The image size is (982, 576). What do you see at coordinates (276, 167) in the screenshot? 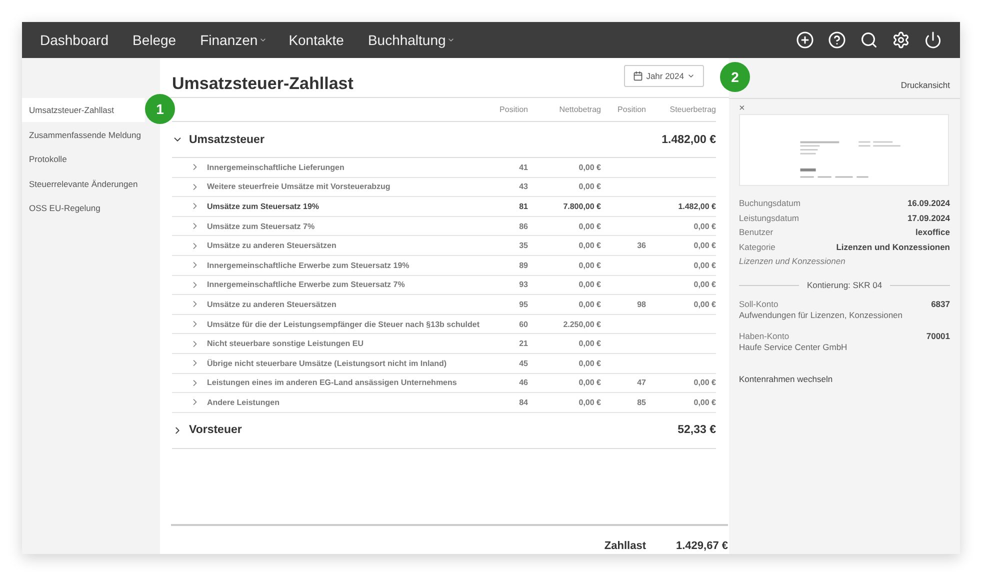
I see `row-label: Innergemeinschaftliche Lieferungen` at bounding box center [276, 167].